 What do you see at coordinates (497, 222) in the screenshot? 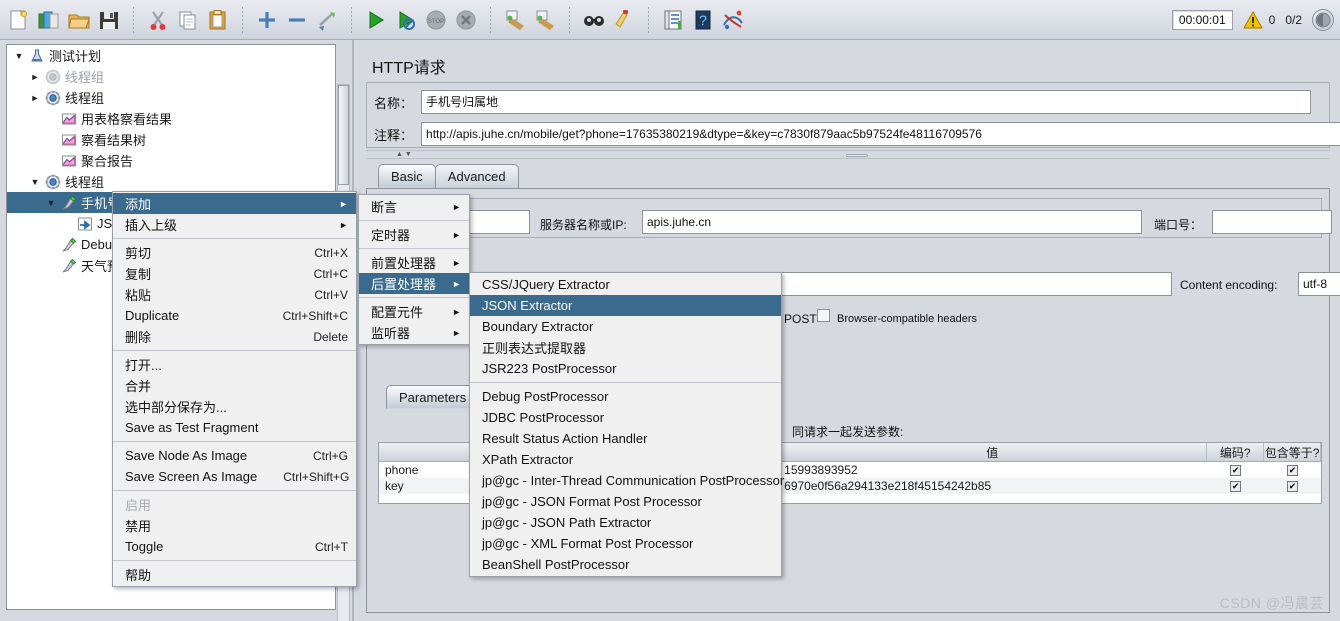
I see `protocol-input` at bounding box center [497, 222].